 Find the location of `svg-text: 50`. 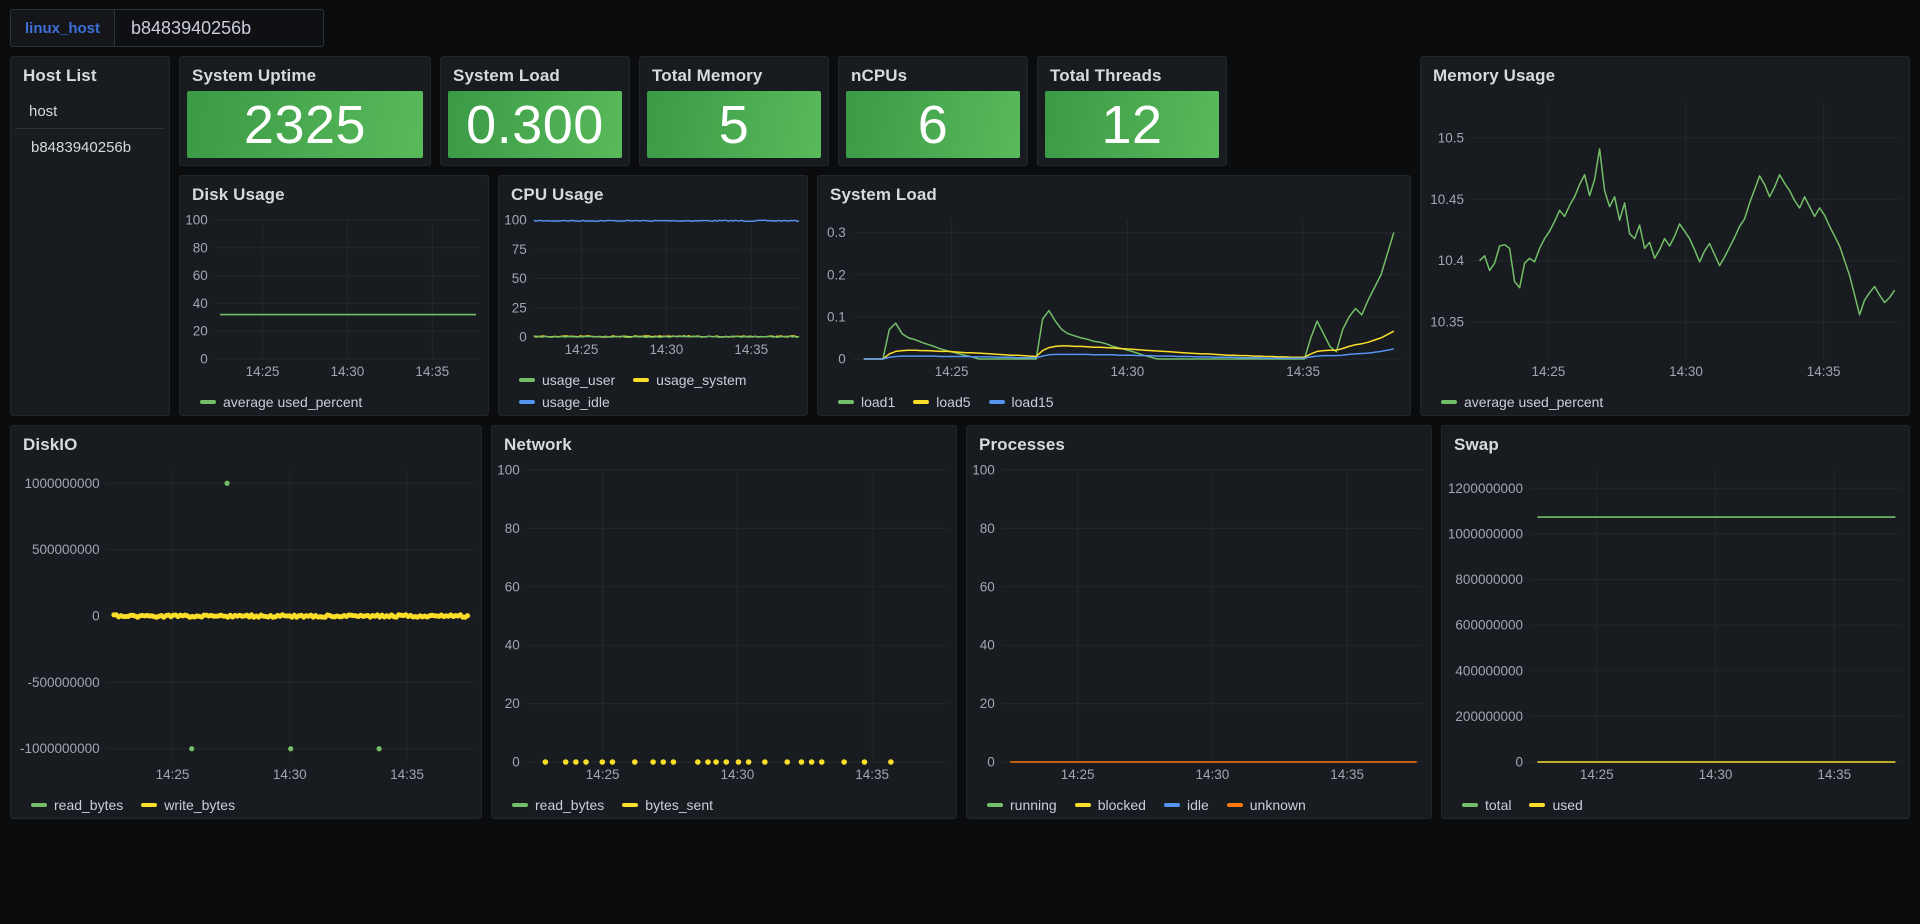

svg-text: 50 is located at coordinates (519, 278).